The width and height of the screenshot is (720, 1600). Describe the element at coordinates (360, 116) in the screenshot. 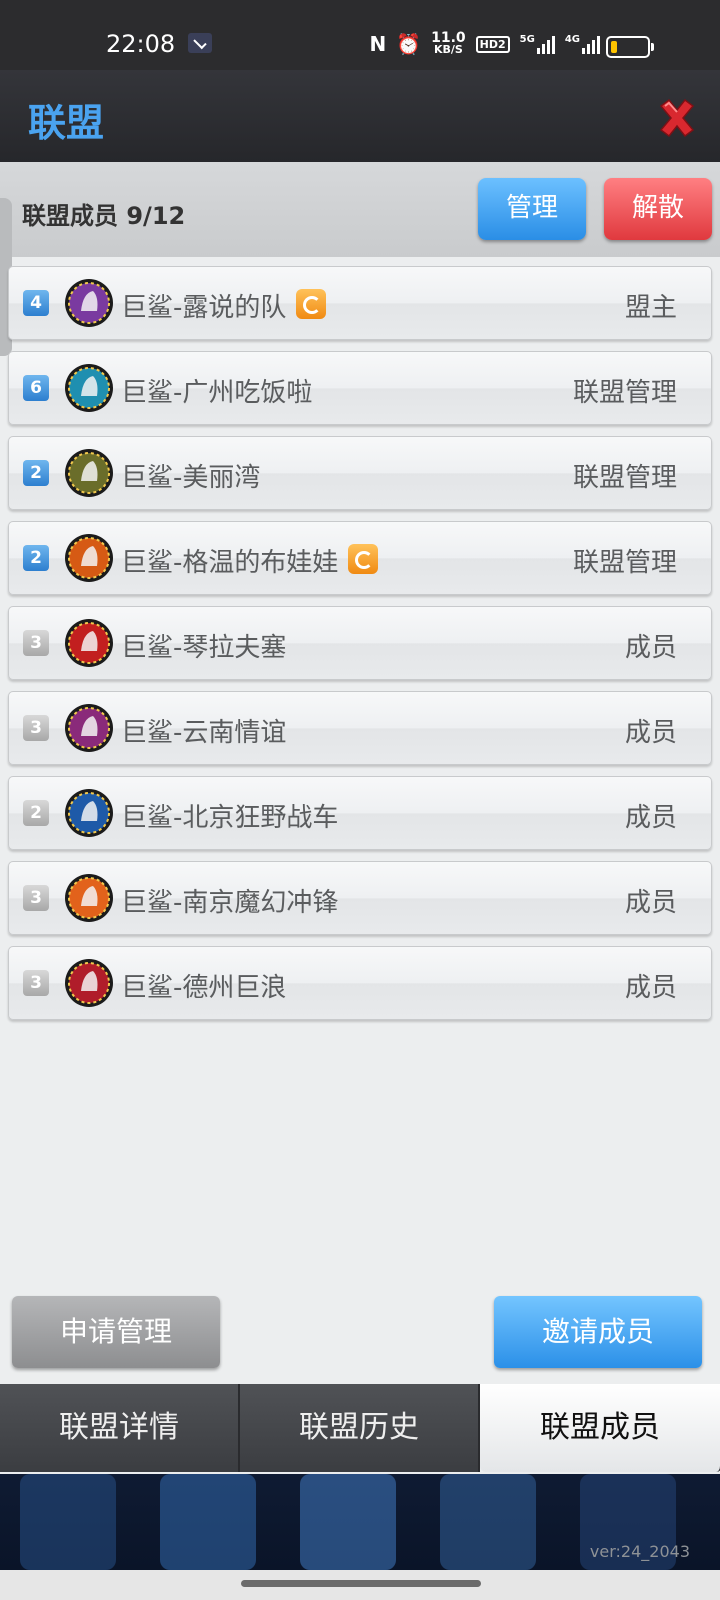

I see `title-bar: 联盟` at that location.